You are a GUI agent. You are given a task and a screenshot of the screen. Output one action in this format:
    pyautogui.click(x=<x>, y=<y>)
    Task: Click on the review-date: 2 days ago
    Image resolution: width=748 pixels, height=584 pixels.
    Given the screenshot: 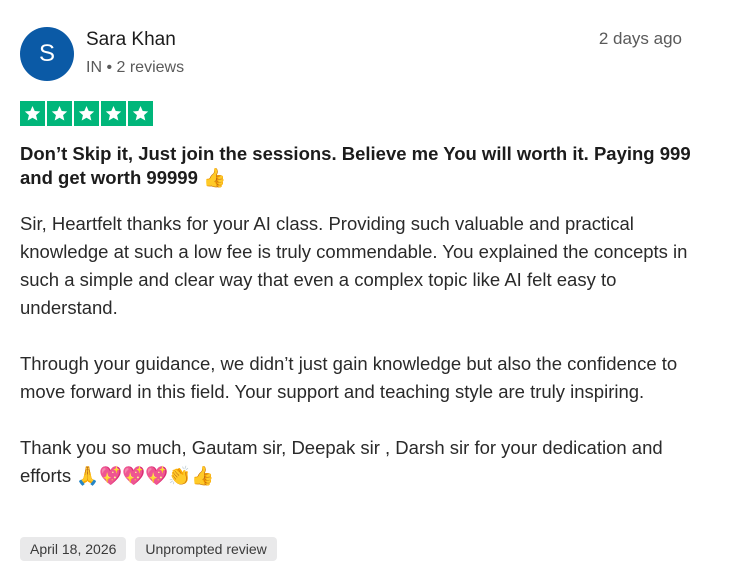 What is the action you would take?
    pyautogui.click(x=640, y=38)
    